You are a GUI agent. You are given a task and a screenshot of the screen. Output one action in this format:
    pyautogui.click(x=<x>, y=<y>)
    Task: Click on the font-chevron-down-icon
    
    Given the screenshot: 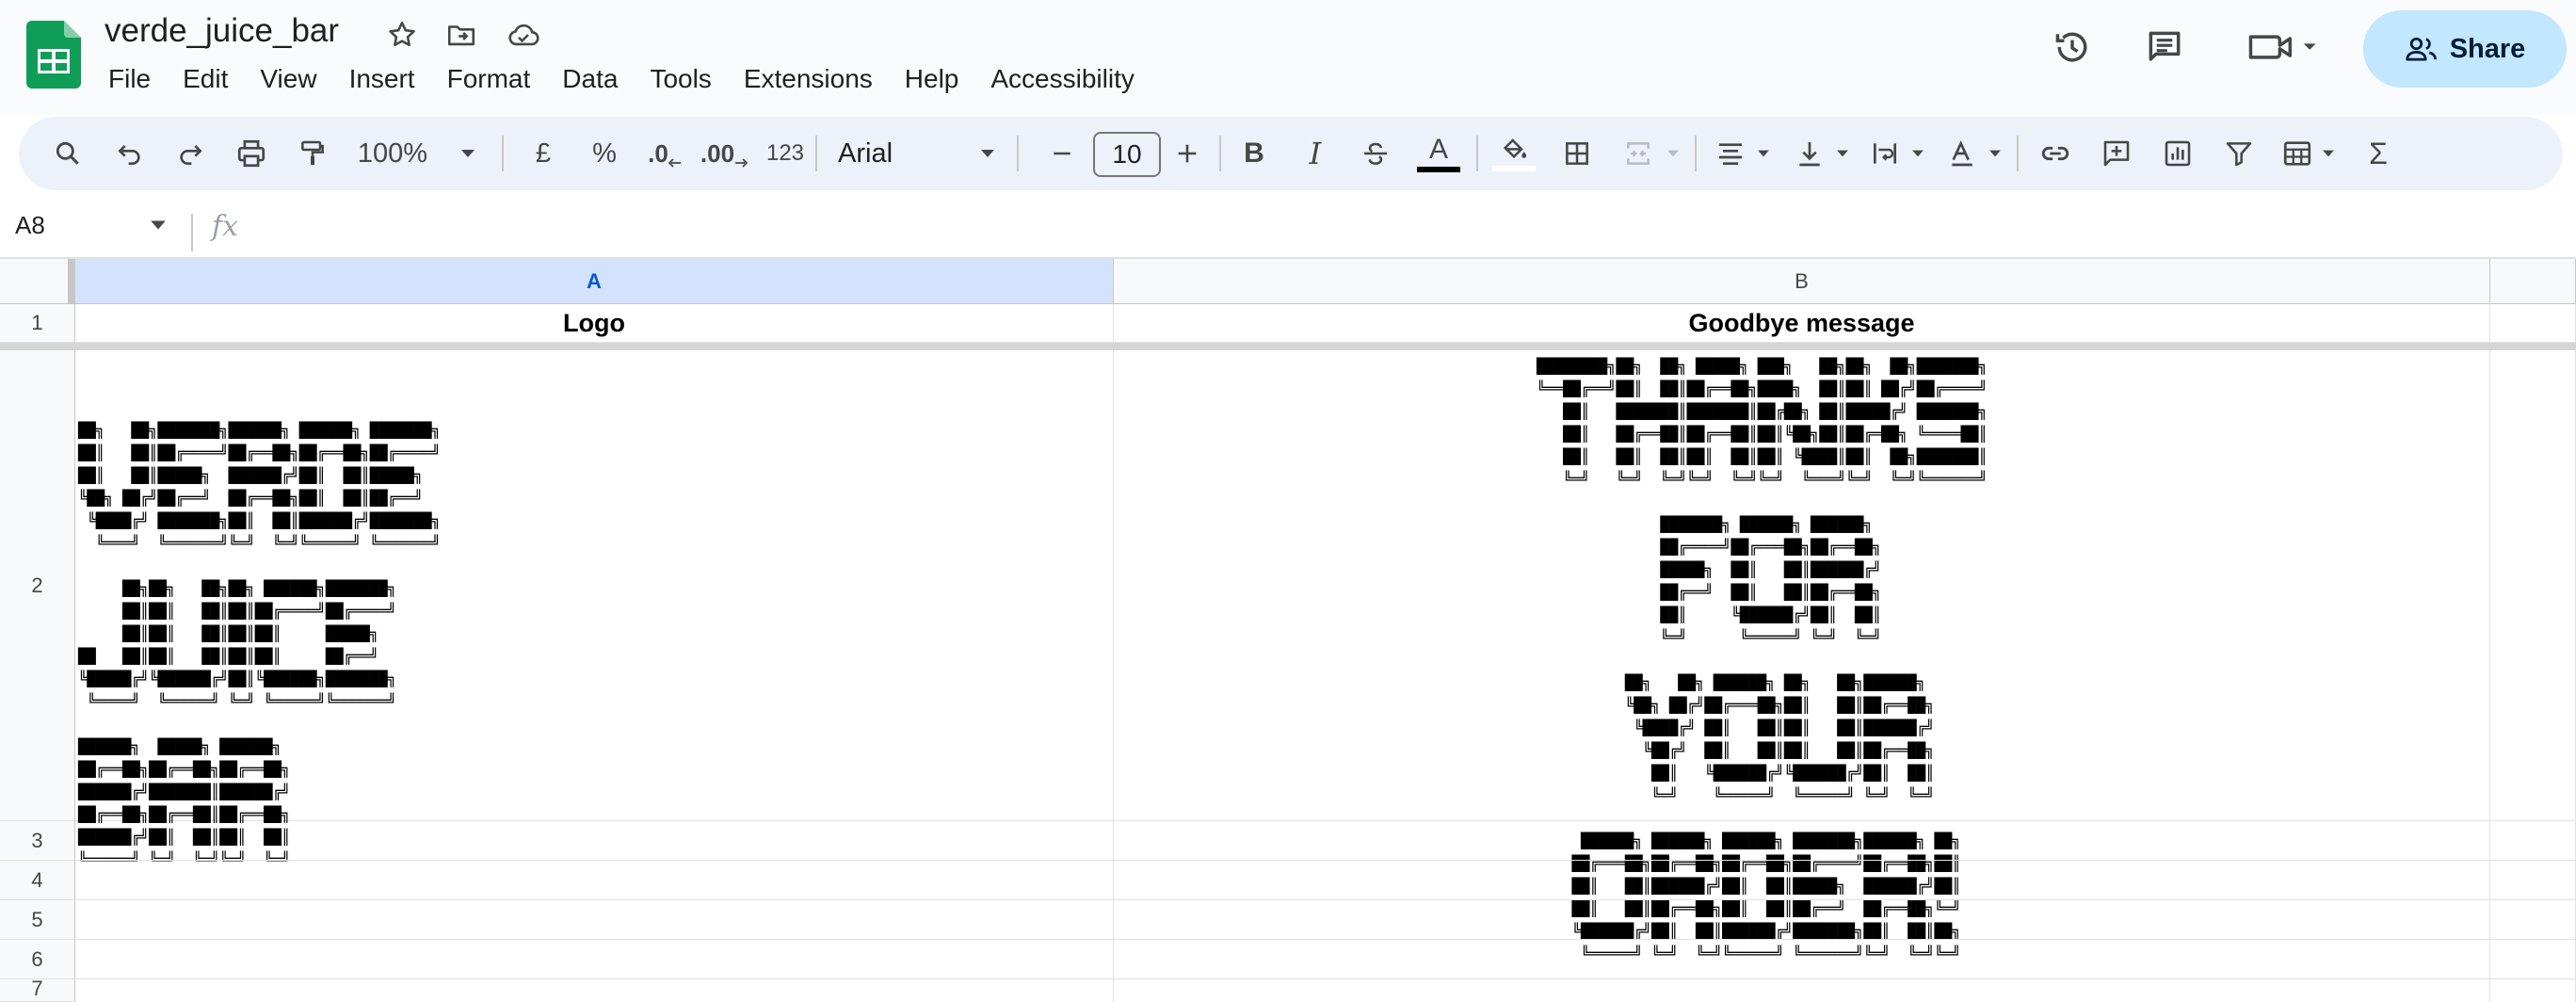 What is the action you would take?
    pyautogui.click(x=987, y=153)
    